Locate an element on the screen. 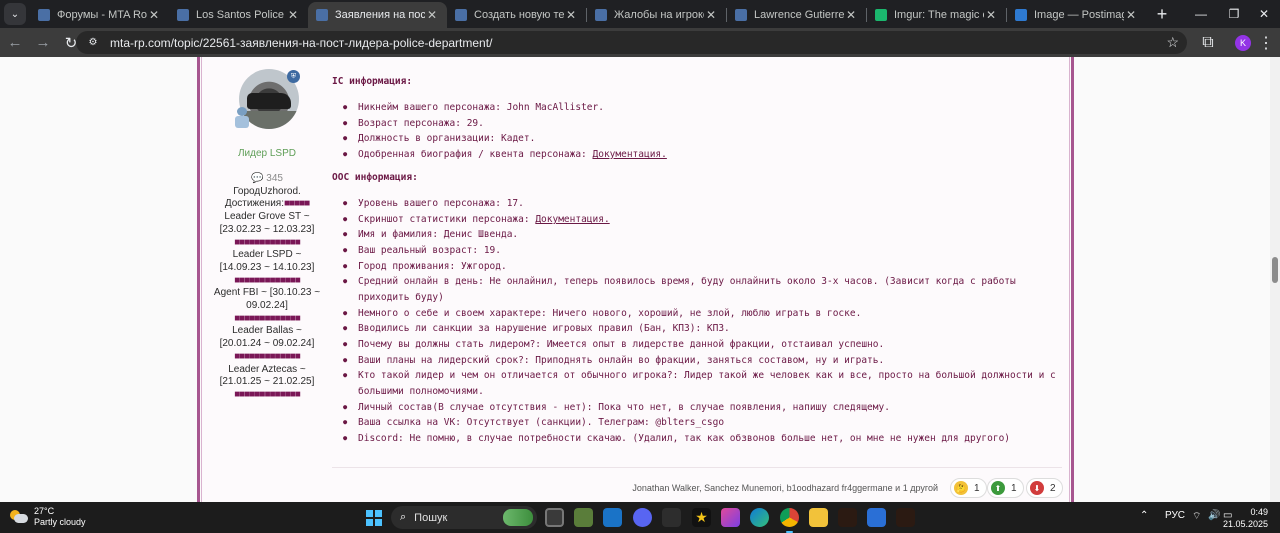 Image resolution: width=1280 pixels, height=533 pixels. post-divider is located at coordinates (697, 467).